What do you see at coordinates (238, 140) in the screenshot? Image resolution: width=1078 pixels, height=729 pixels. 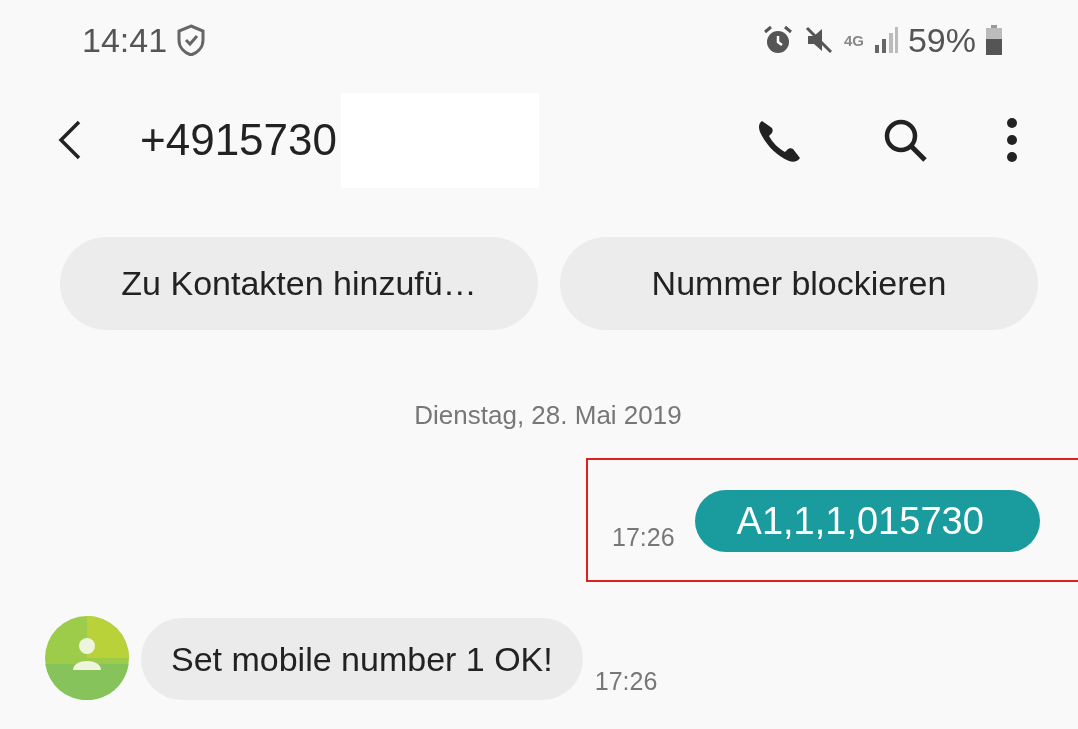 I see `contact-number: +4915730` at bounding box center [238, 140].